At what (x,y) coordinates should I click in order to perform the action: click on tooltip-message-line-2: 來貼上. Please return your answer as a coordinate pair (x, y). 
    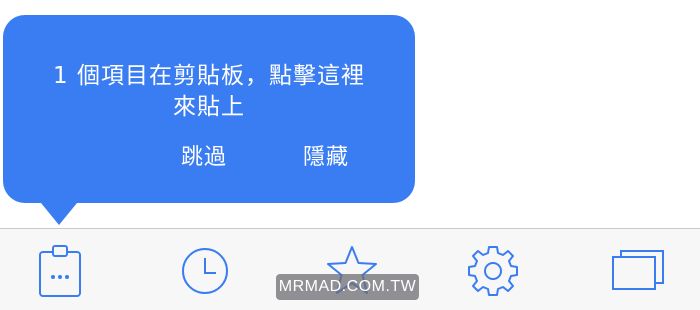
    Looking at the image, I should click on (209, 107).